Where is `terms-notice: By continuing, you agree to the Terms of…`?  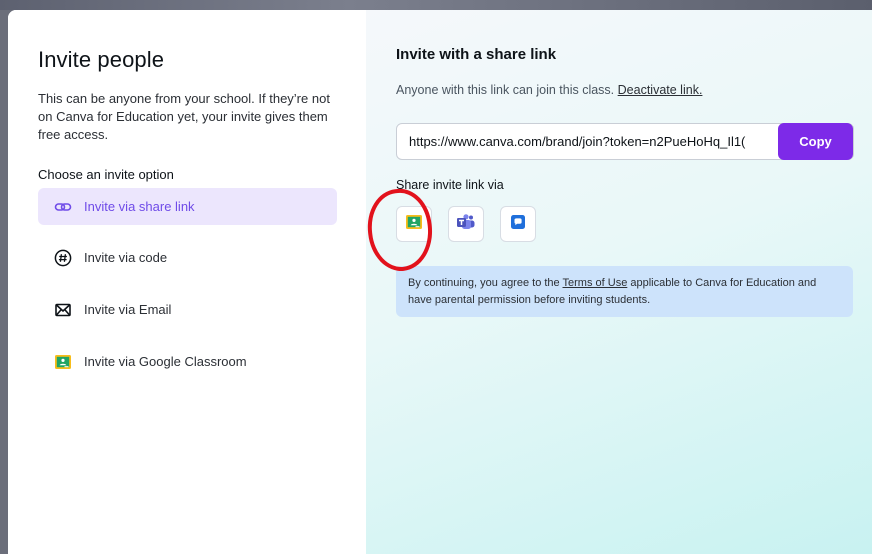
terms-notice: By continuing, you agree to the Terms of… is located at coordinates (624, 291).